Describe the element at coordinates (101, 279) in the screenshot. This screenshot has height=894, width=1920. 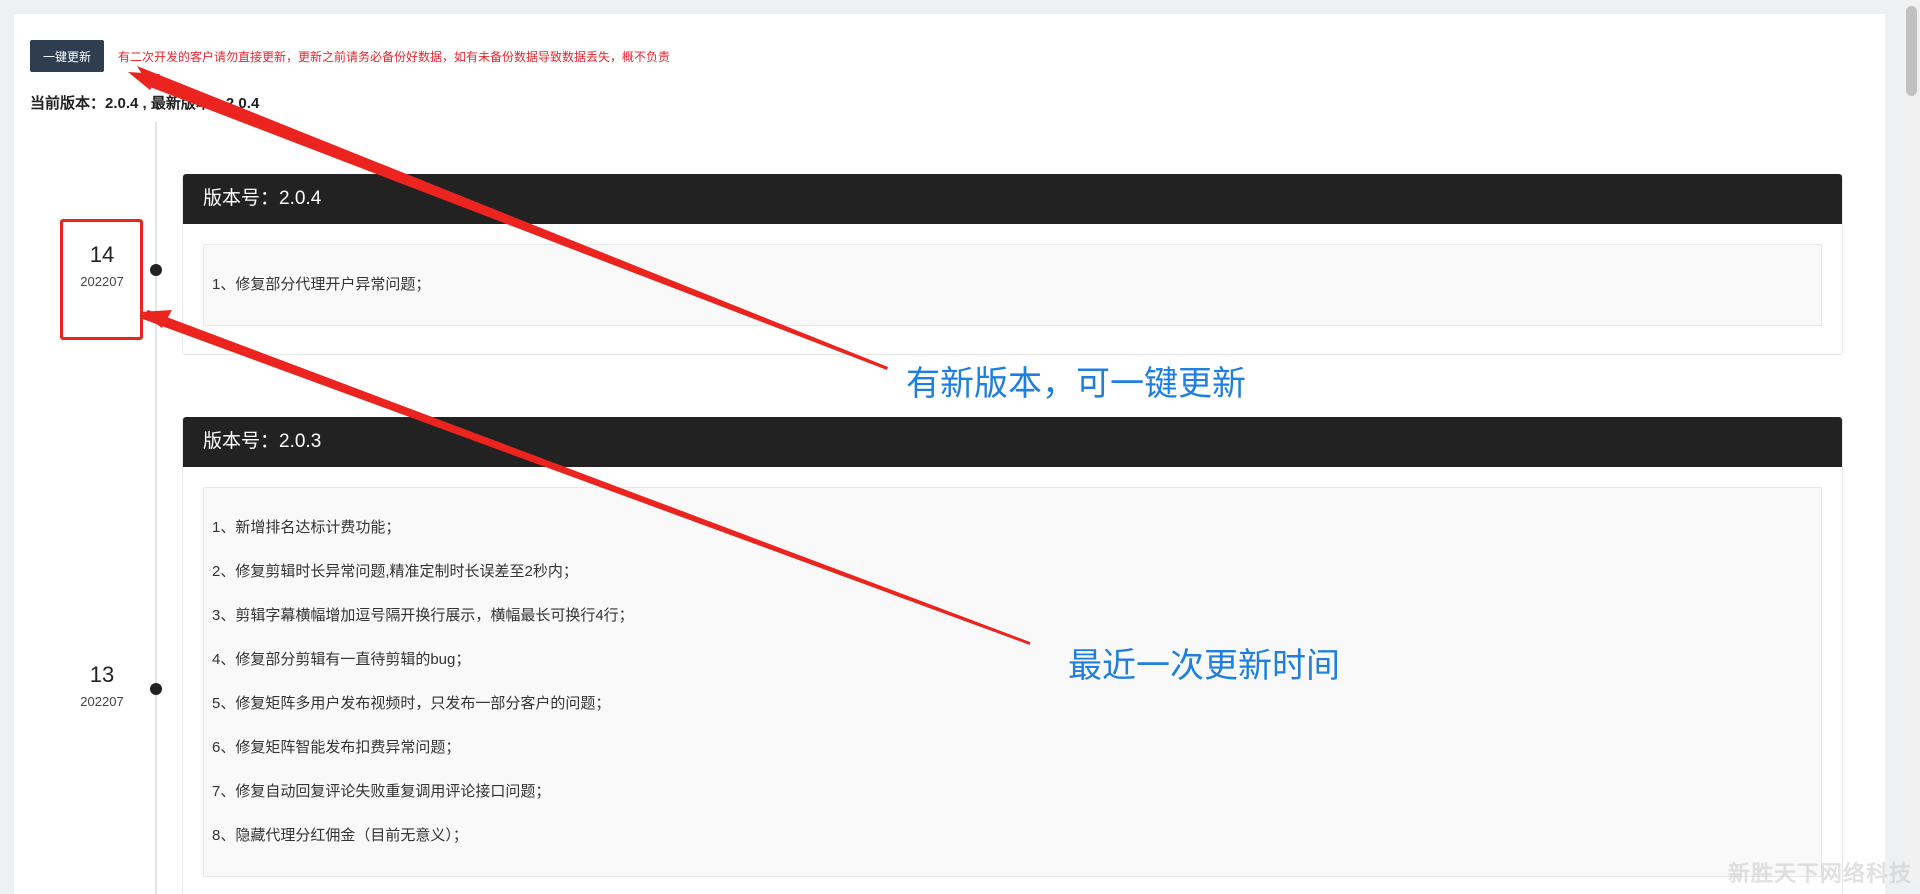
I see `date-highlight-box` at that location.